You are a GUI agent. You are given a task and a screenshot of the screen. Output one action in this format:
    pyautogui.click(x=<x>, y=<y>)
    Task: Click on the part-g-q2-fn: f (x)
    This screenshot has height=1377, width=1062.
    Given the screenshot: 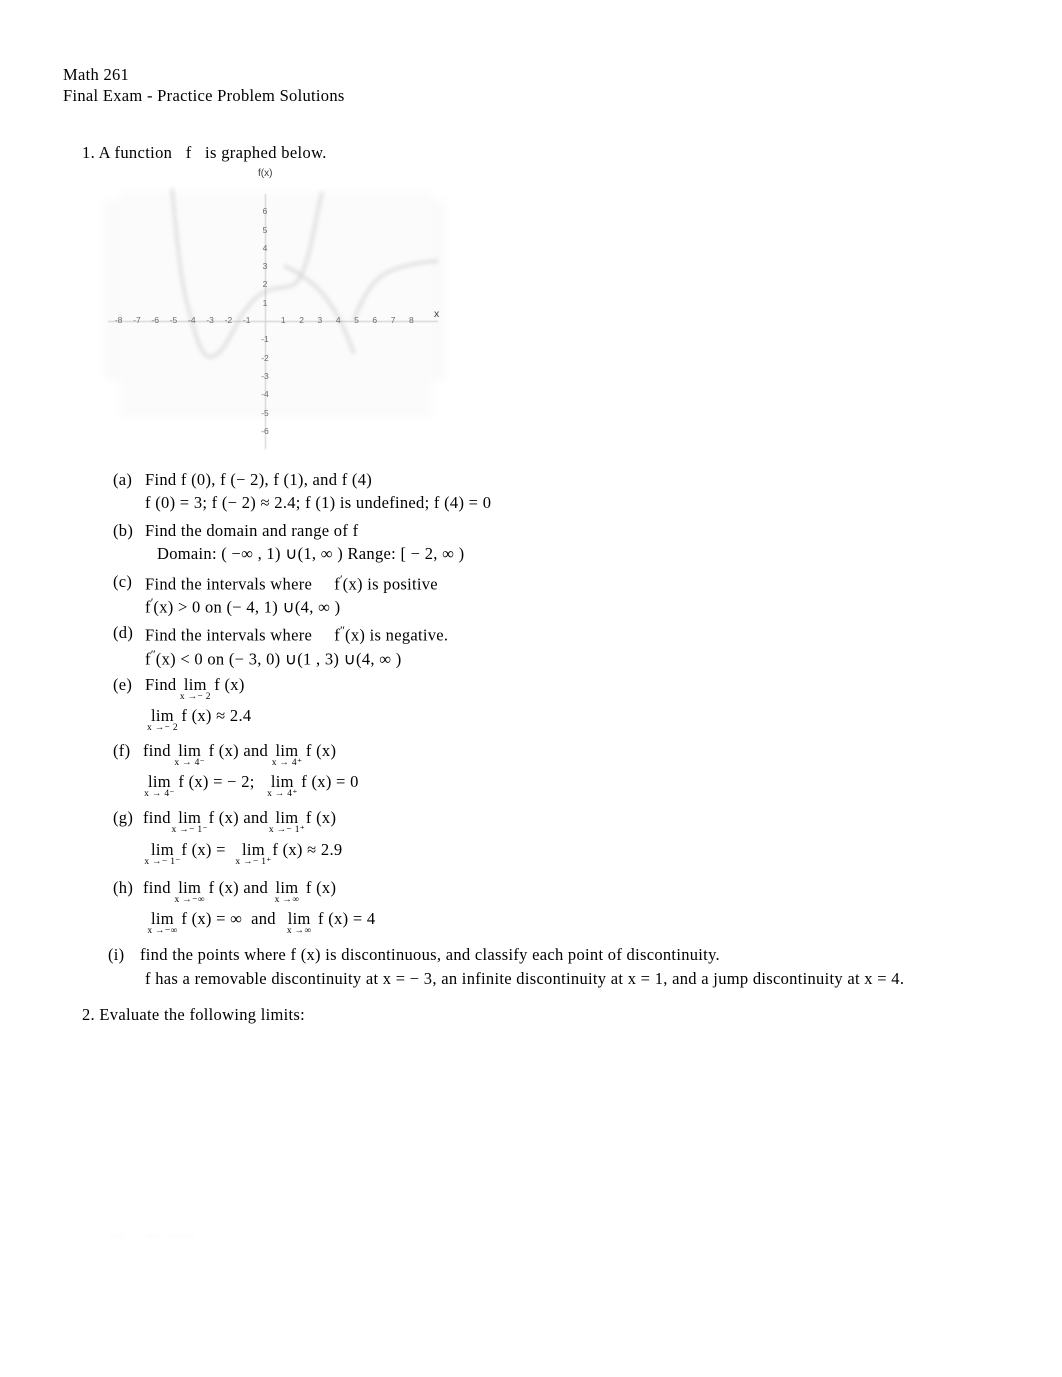 What is the action you would take?
    pyautogui.click(x=321, y=817)
    